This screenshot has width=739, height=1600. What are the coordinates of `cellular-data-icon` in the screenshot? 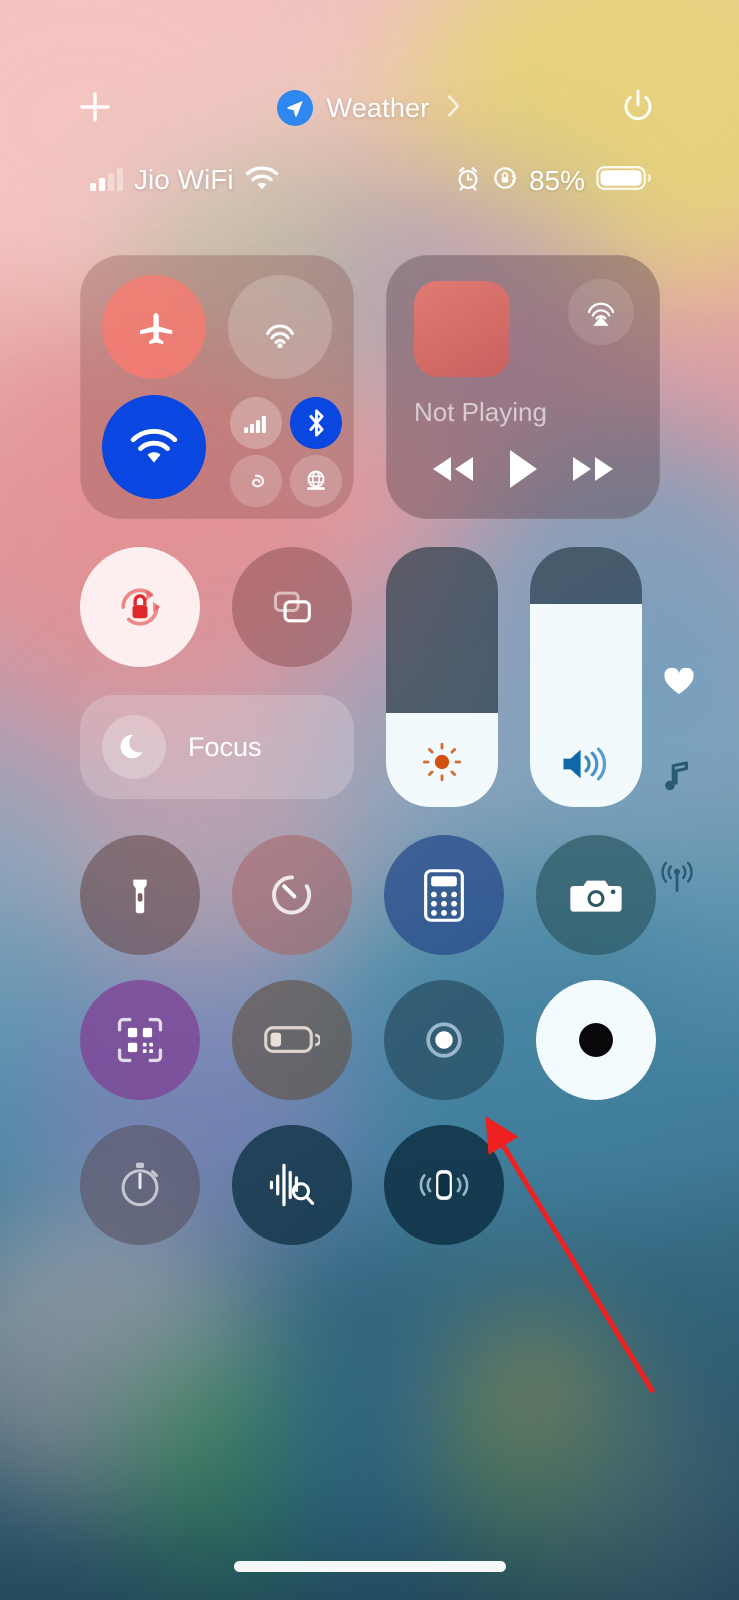 It's located at (254, 424).